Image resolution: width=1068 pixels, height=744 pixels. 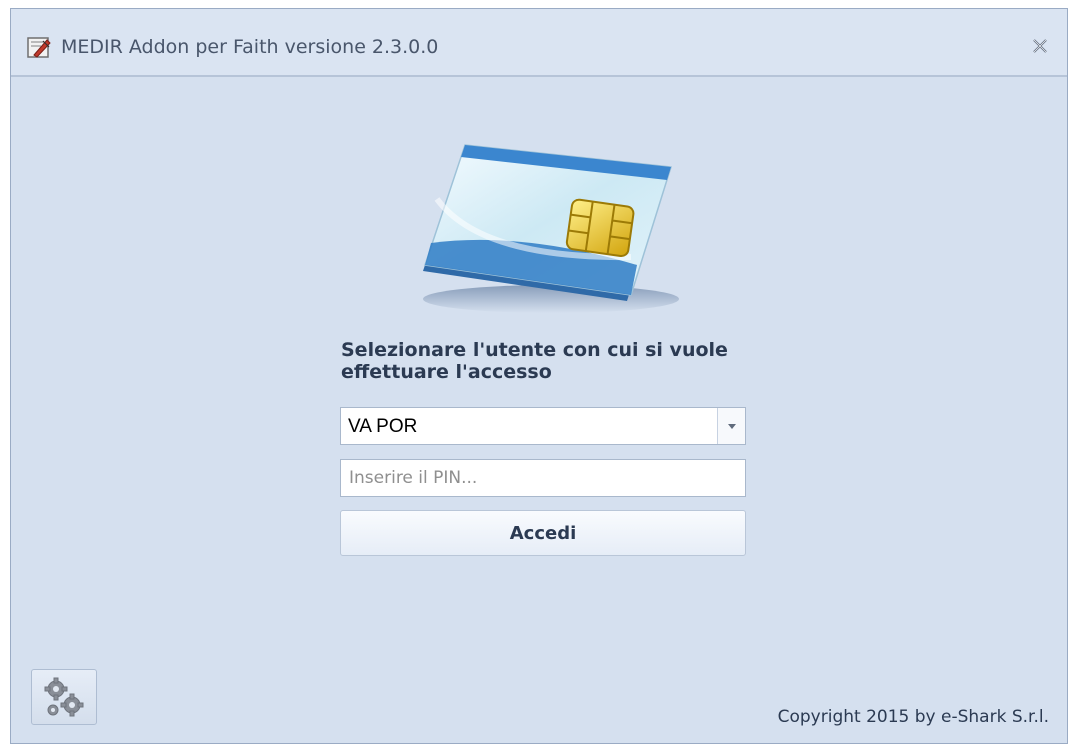 I want to click on login-button: Accedi, so click(x=543, y=533).